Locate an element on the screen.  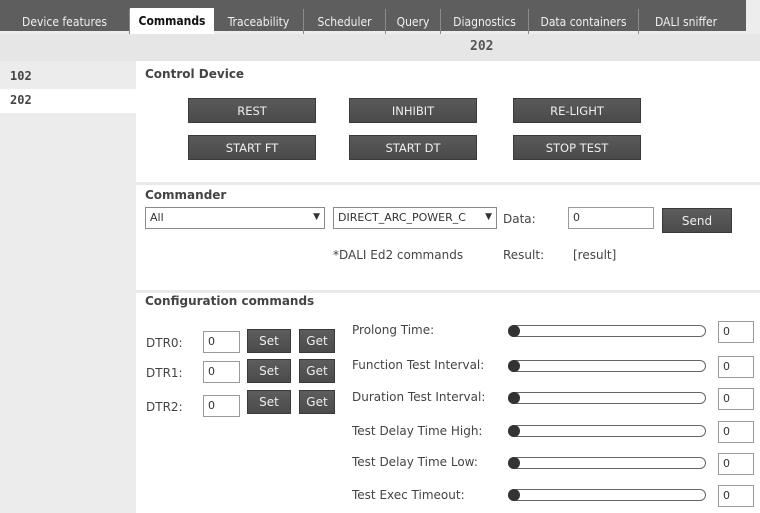
dtr0-label: DTR0: is located at coordinates (164, 343).